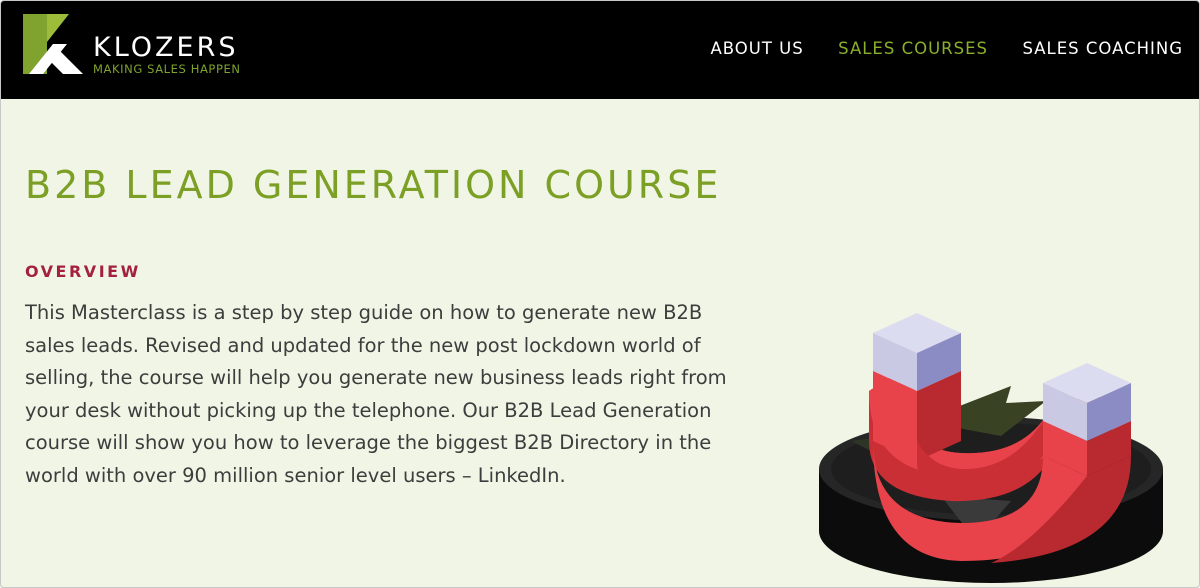  Describe the element at coordinates (83, 271) in the screenshot. I see `overview-heading: OVERVIEW` at that location.